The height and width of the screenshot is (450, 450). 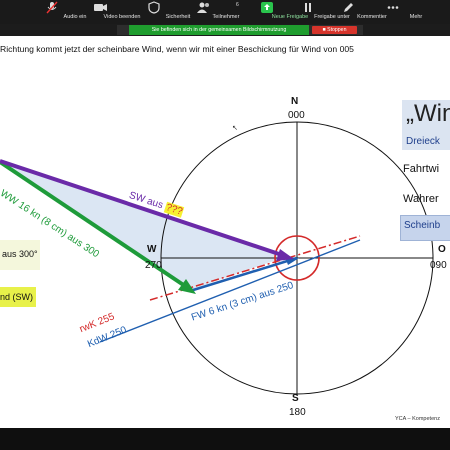 I want to click on right-panel-line2: Wahrer, so click(x=421, y=199).